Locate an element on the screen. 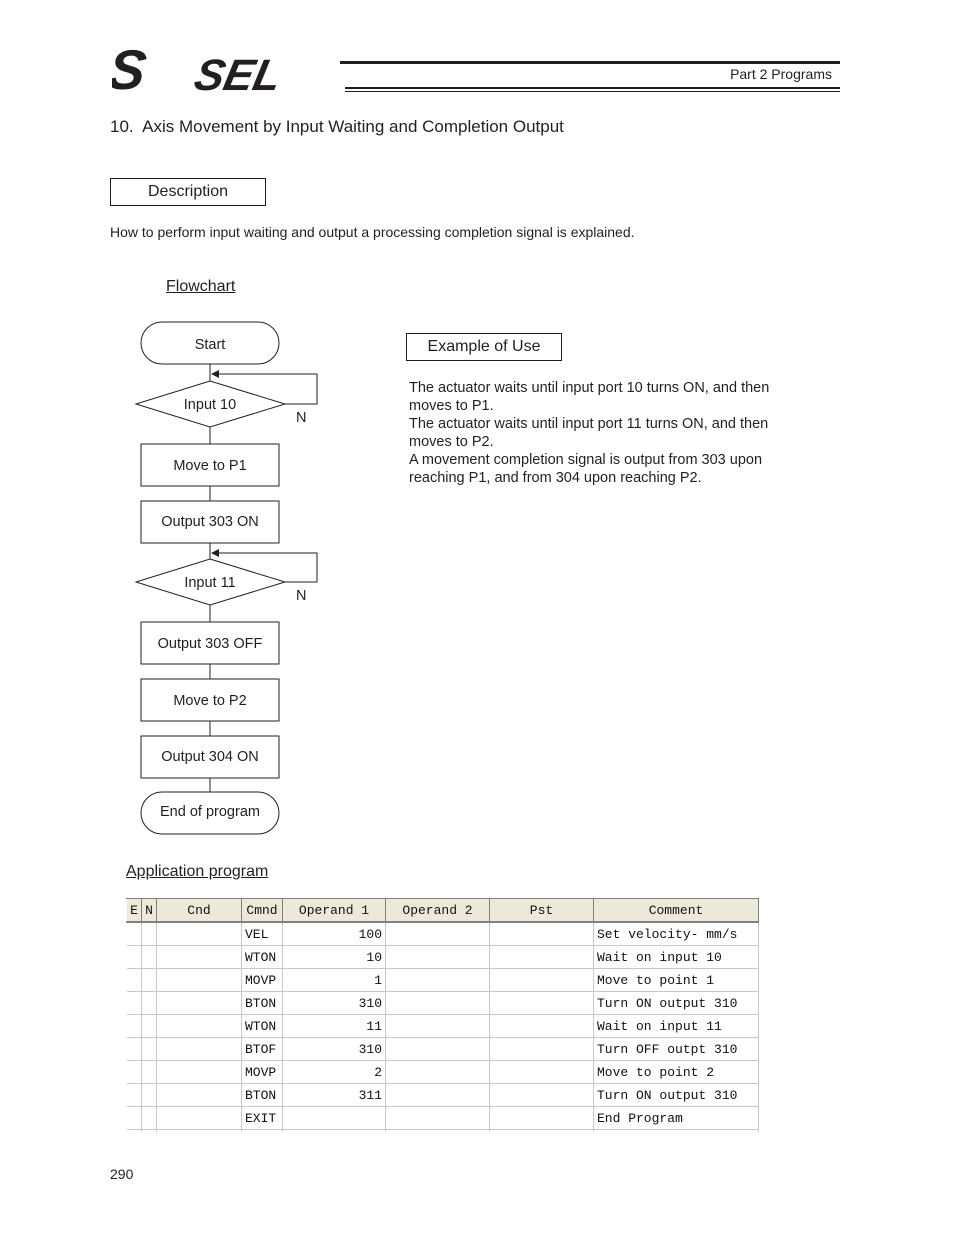 Image resolution: width=954 pixels, height=1235 pixels. program-row: EXIT End Program is located at coordinates (442, 1118).